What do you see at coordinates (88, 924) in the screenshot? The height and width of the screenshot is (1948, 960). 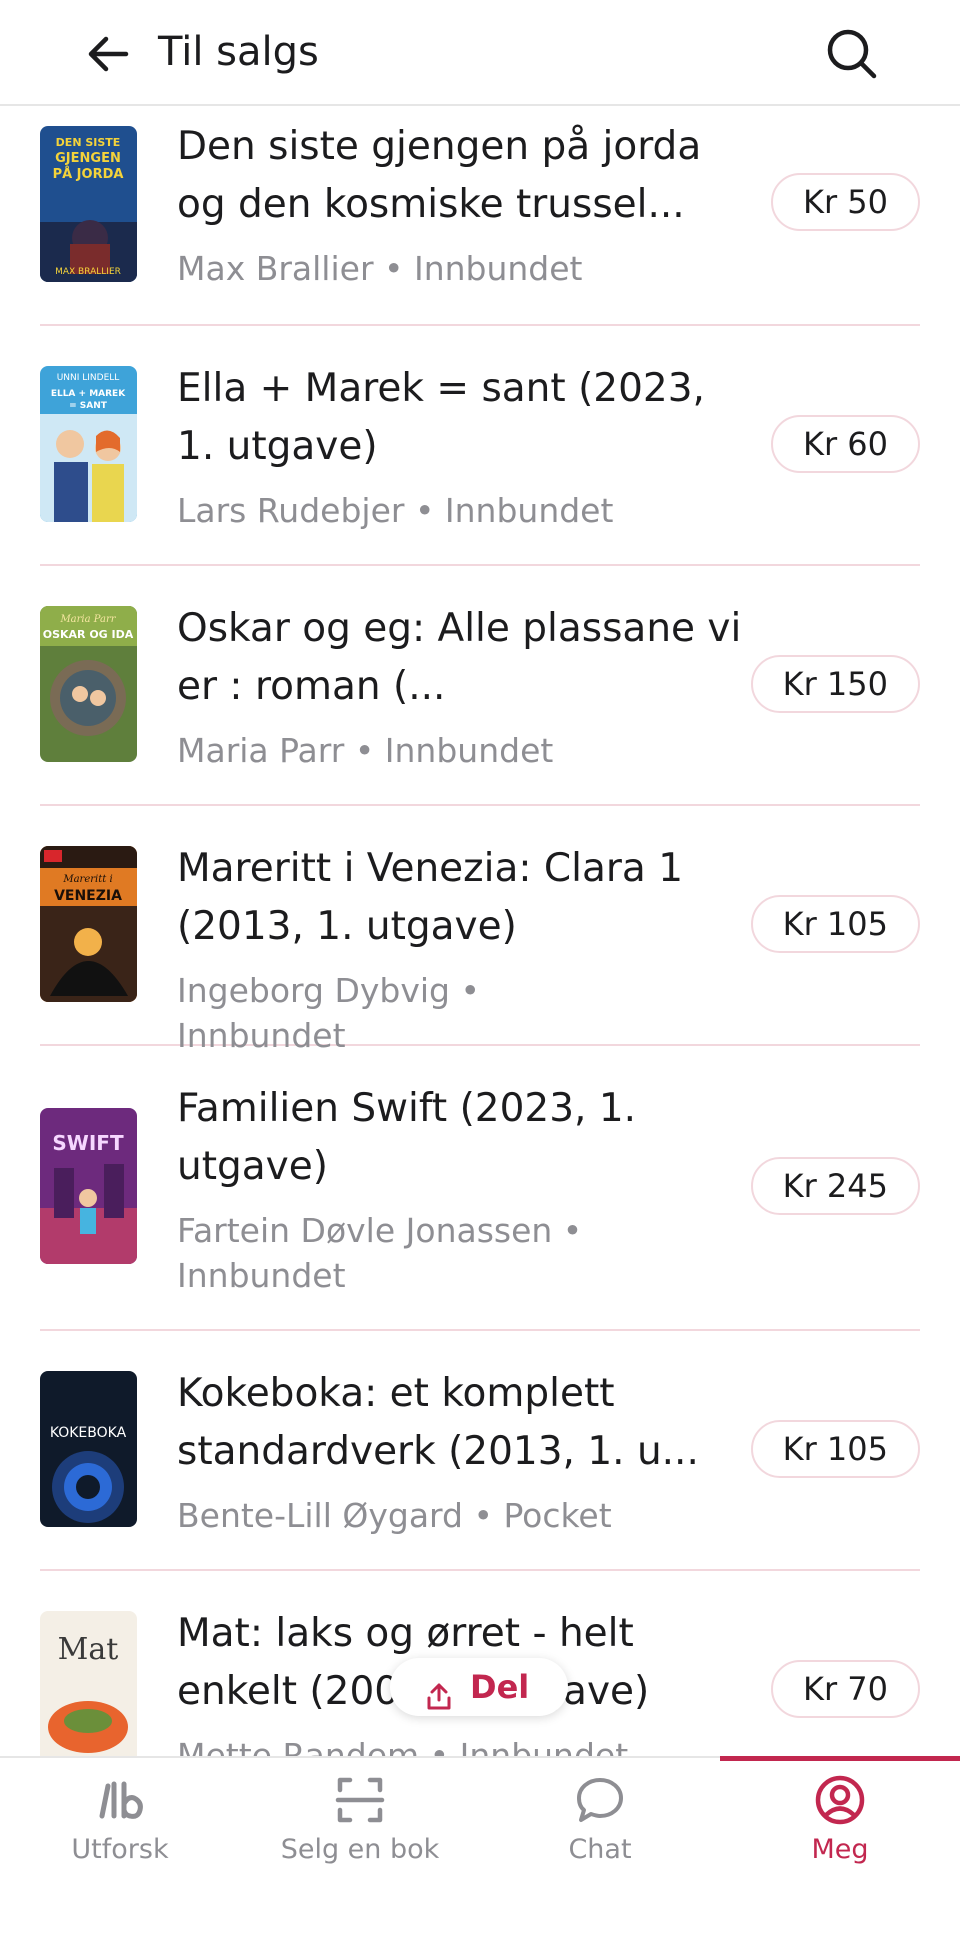 I see `book-cover-image: Mareritt i VENEZIA` at bounding box center [88, 924].